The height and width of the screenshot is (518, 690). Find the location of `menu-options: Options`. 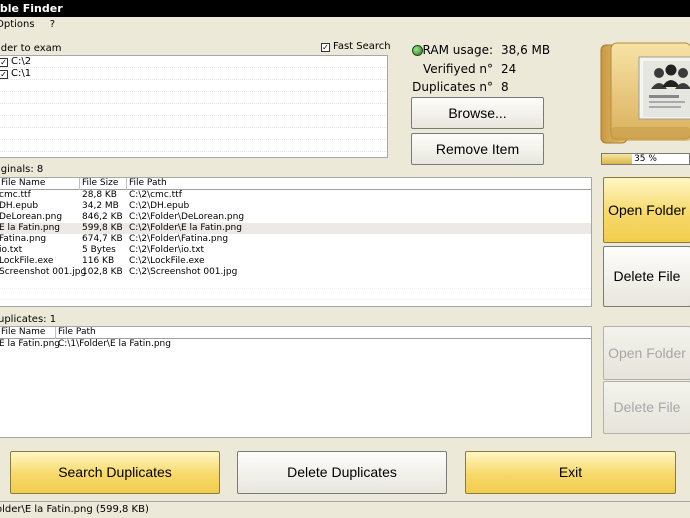

menu-options: Options is located at coordinates (17, 25).